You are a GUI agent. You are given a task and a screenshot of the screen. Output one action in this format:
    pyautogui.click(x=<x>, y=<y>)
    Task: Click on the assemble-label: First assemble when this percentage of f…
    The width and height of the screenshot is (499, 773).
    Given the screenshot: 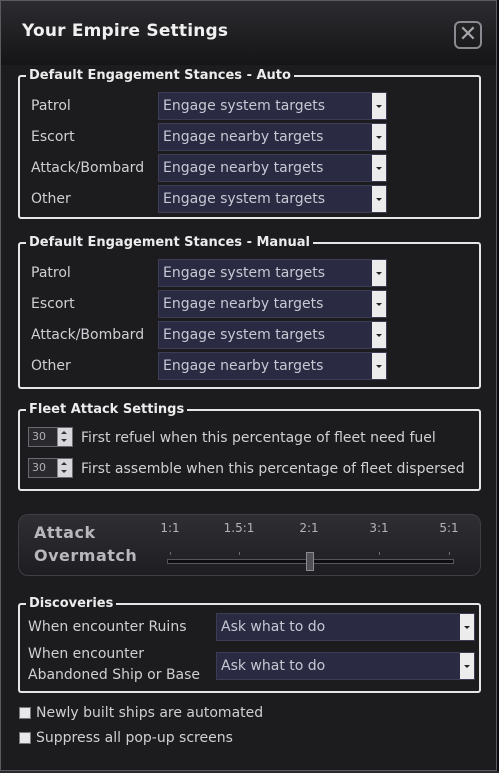 What is the action you would take?
    pyautogui.click(x=273, y=469)
    